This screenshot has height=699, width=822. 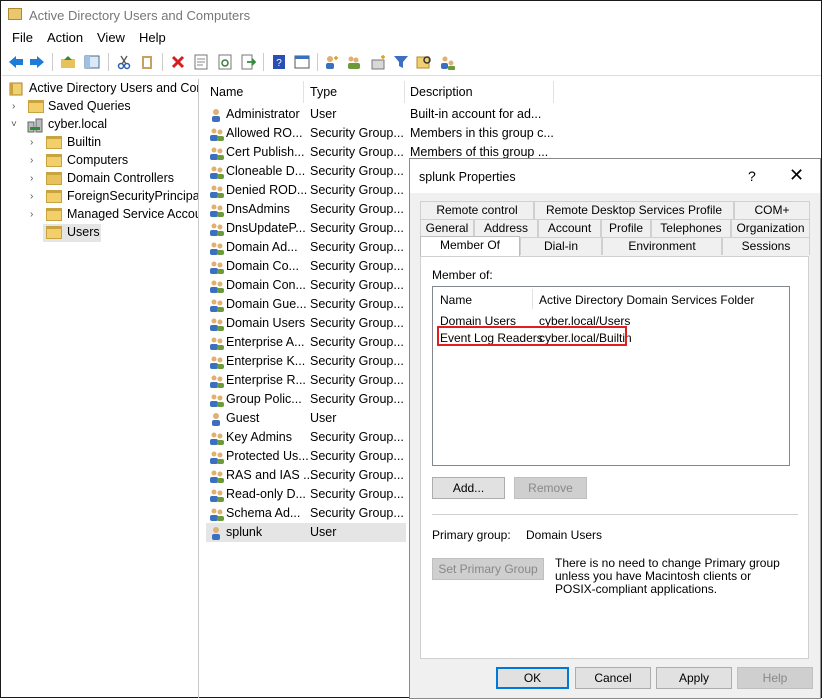 What do you see at coordinates (306, 532) in the screenshot?
I see `table-row: splunk User` at bounding box center [306, 532].